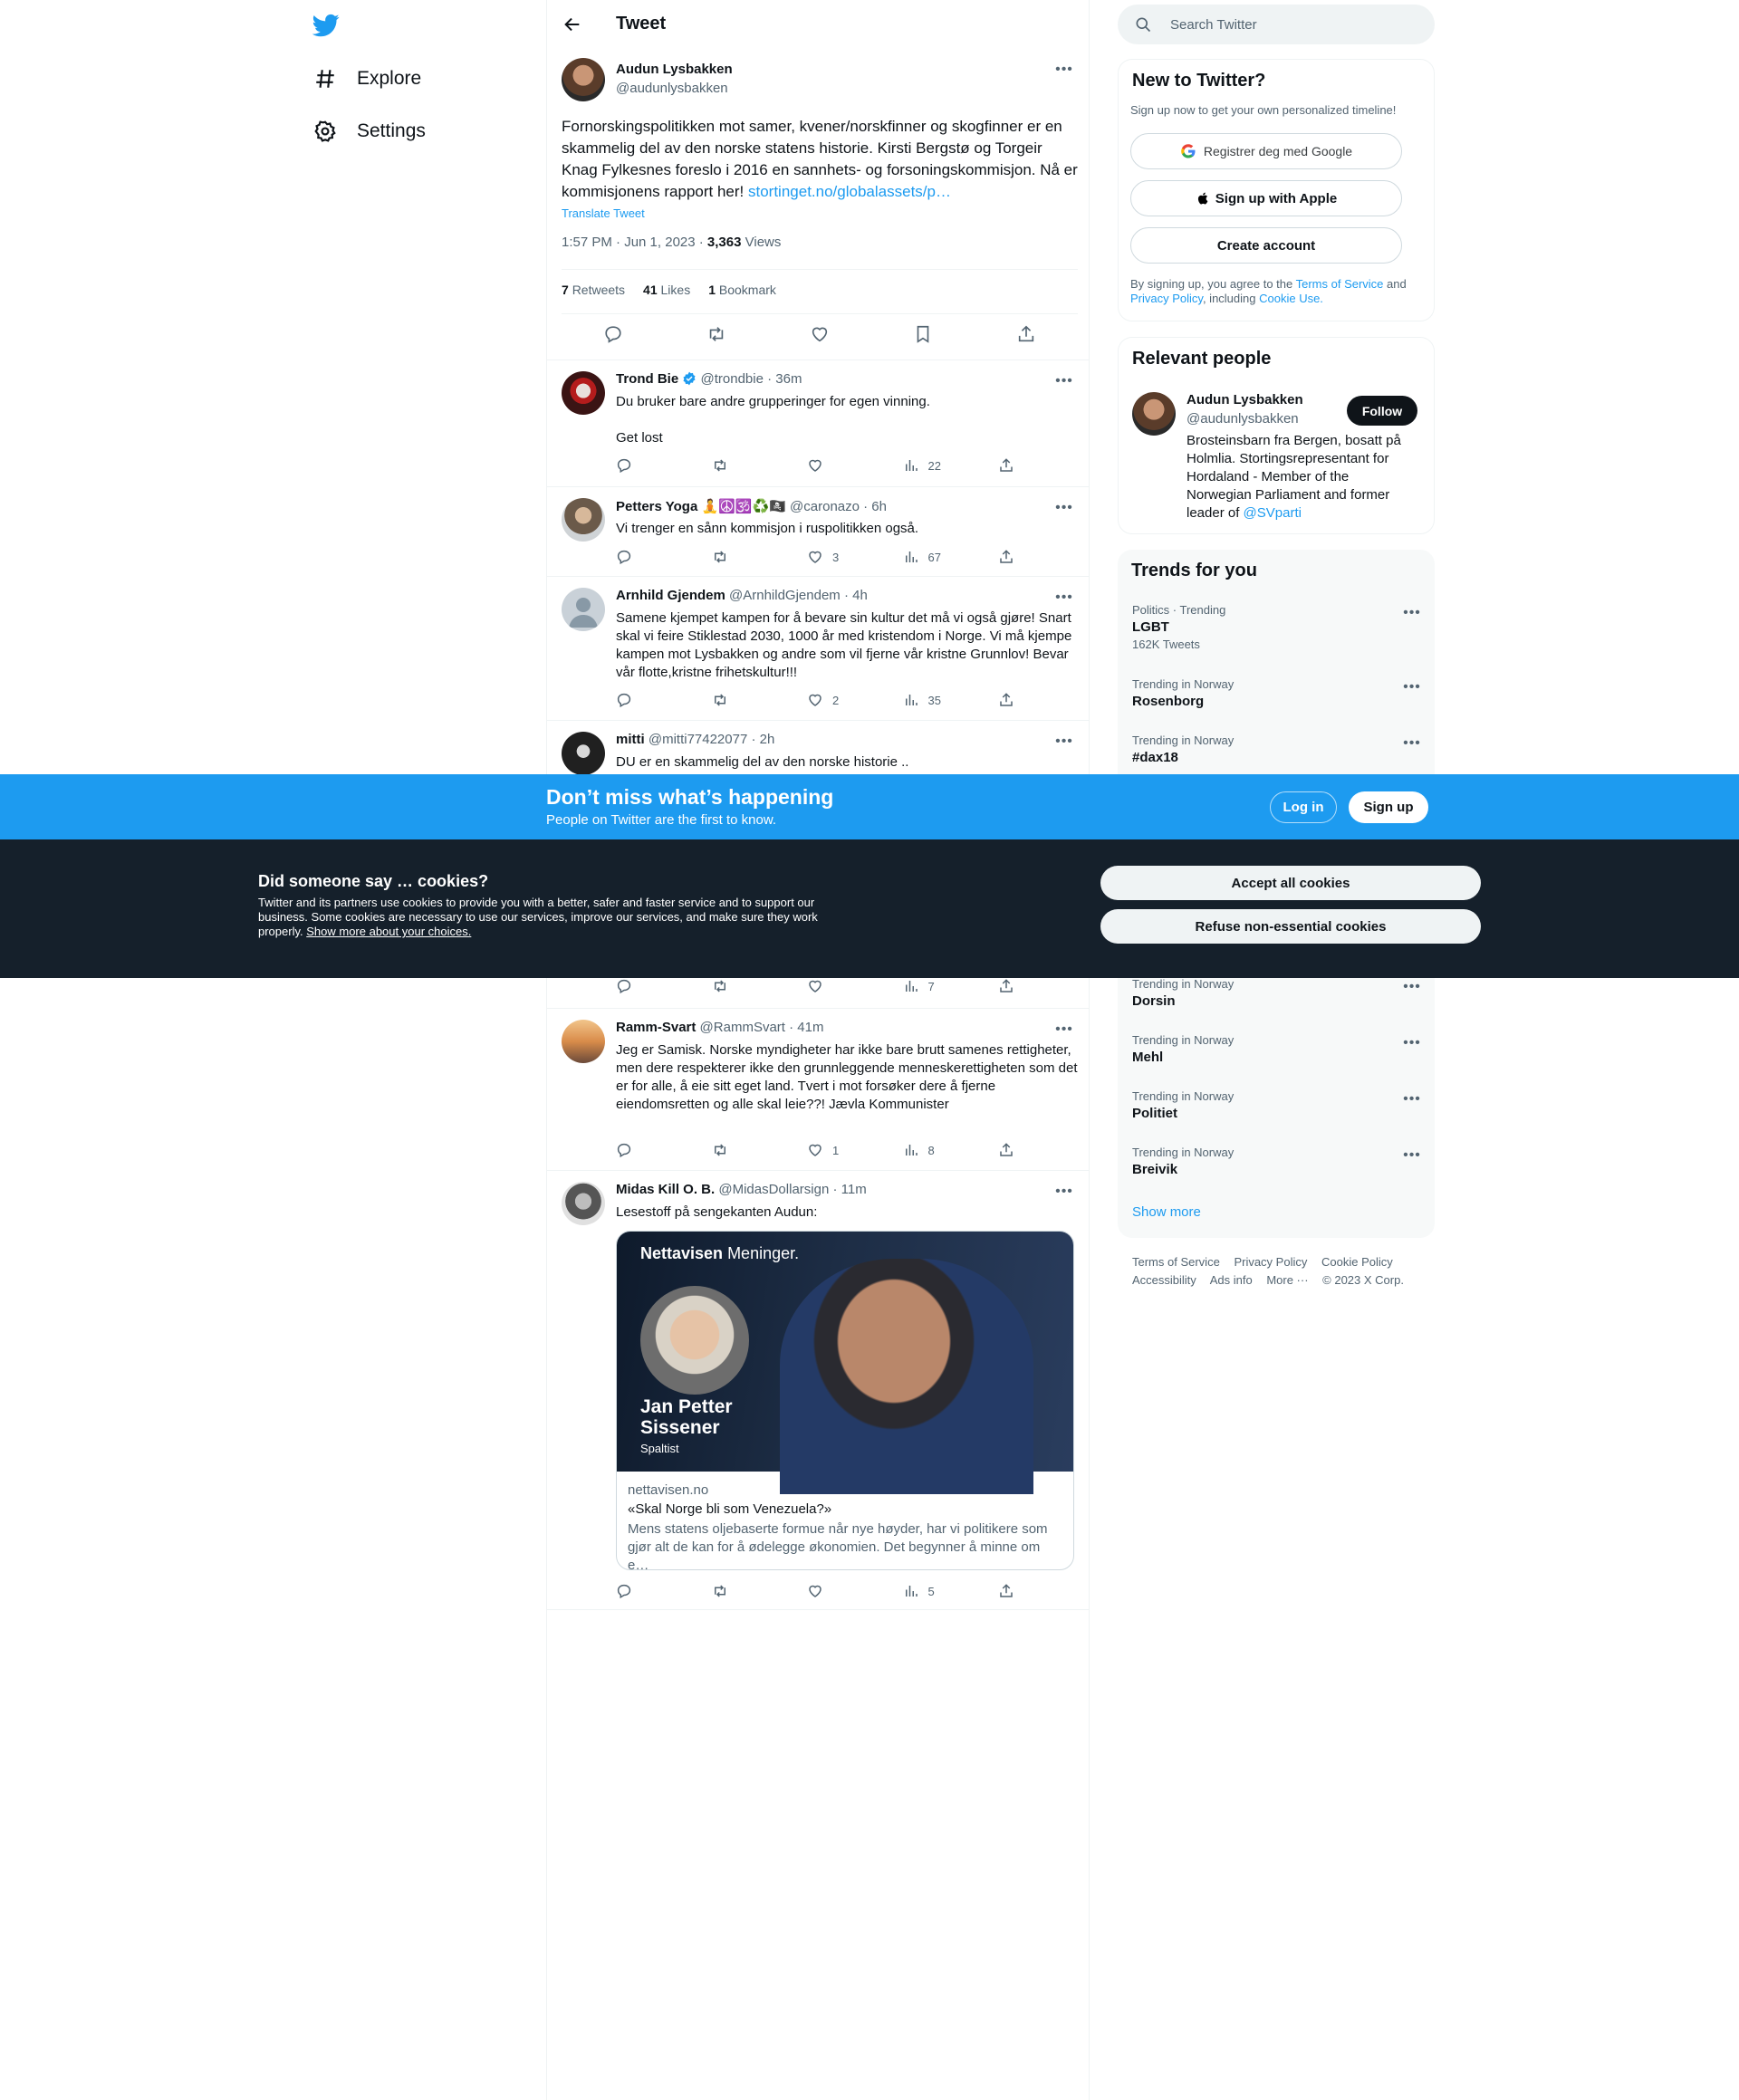 The height and width of the screenshot is (2100, 1739). I want to click on terms-link: Terms of Service, so click(1340, 284).